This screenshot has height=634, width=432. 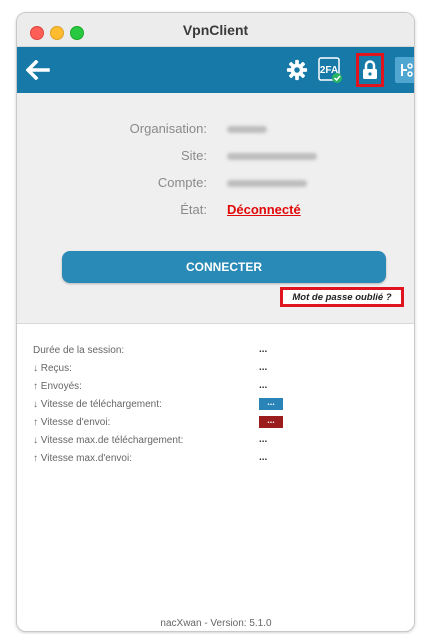 What do you see at coordinates (193, 209) in the screenshot?
I see `etat-label: État:` at bounding box center [193, 209].